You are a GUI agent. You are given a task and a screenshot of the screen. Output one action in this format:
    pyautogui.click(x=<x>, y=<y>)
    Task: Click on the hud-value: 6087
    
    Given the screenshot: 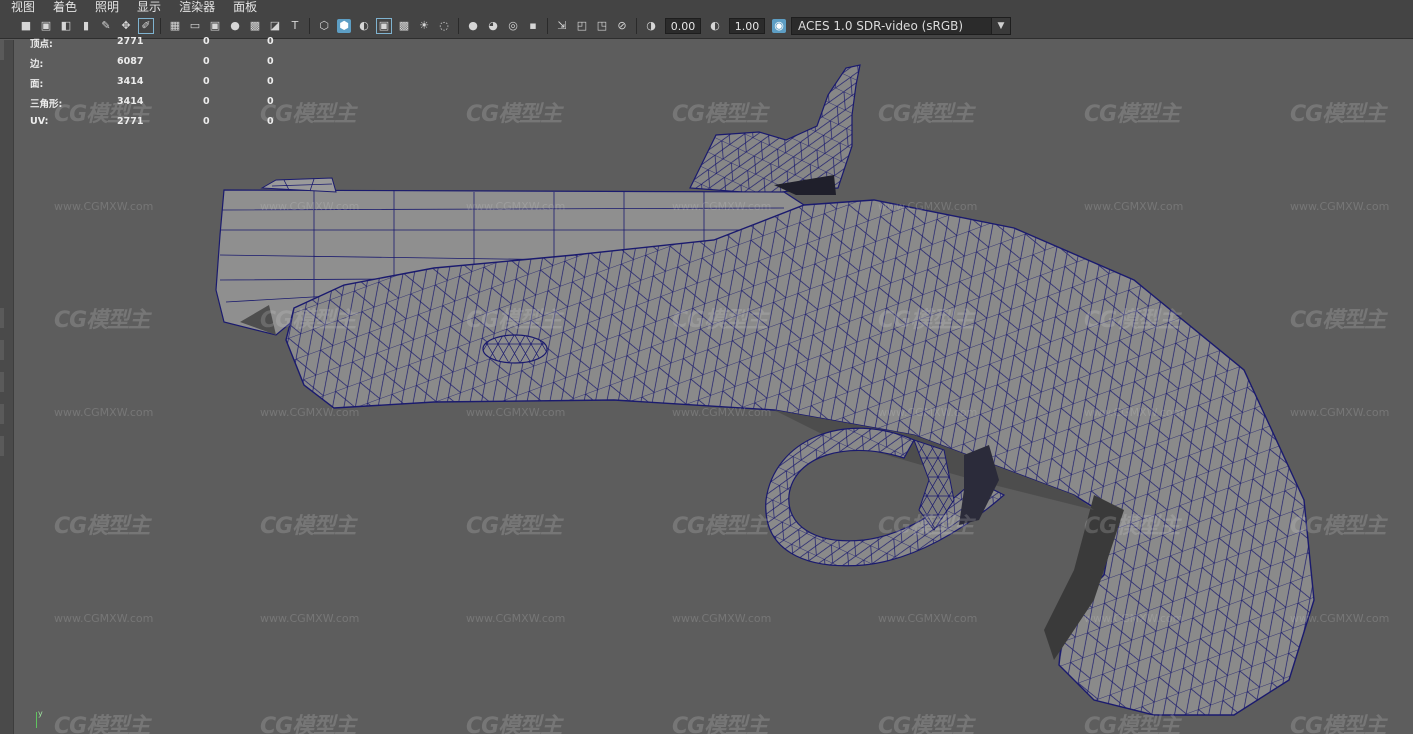 What is the action you would take?
    pyautogui.click(x=130, y=61)
    